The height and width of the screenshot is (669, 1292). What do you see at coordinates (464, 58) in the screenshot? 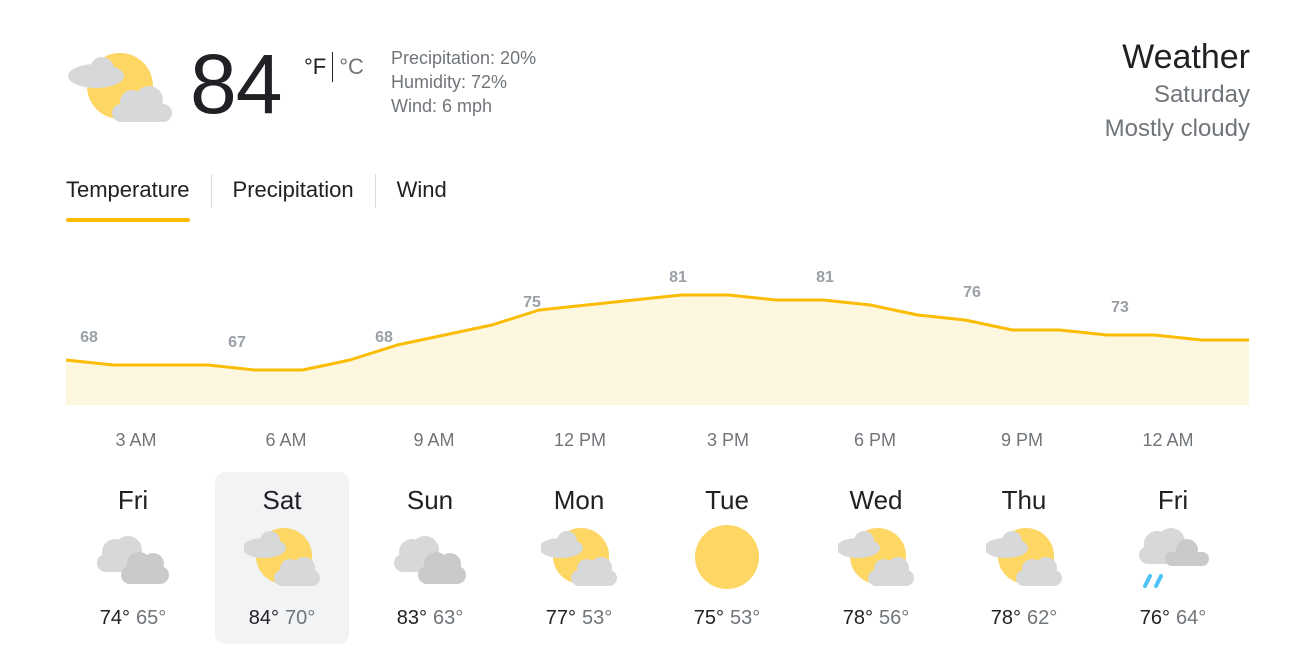
I see `precipitation-text: Precipitation: 20%` at bounding box center [464, 58].